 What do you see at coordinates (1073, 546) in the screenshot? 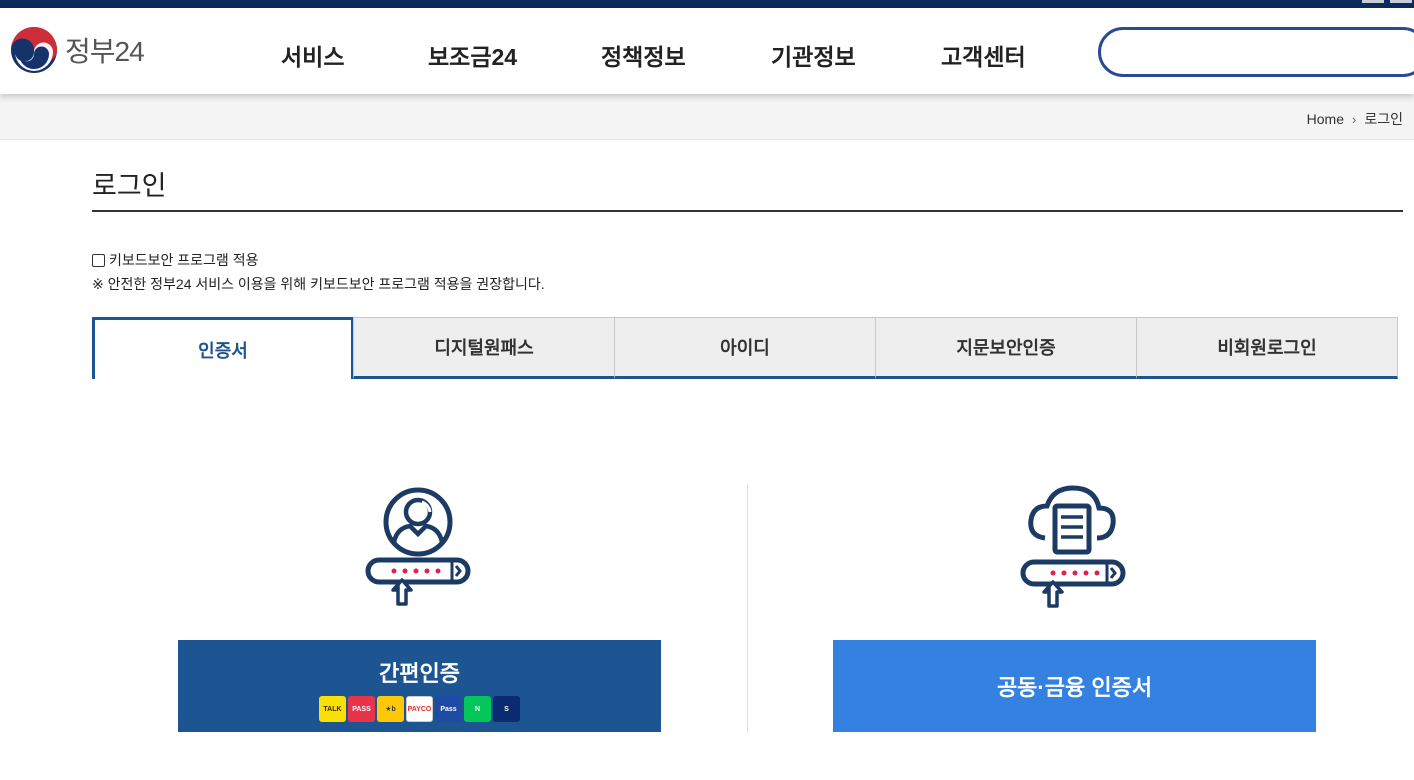
I see `certificate-cloud-icon` at bounding box center [1073, 546].